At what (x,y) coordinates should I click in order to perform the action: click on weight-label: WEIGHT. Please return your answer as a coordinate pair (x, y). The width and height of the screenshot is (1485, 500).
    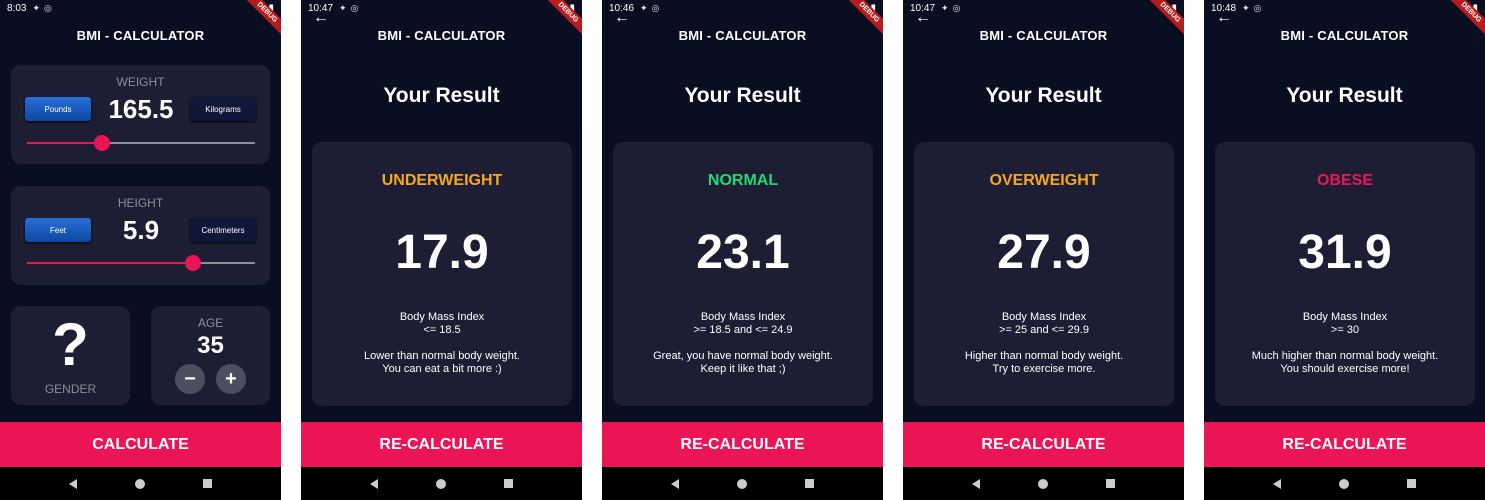
    Looking at the image, I should click on (140, 82).